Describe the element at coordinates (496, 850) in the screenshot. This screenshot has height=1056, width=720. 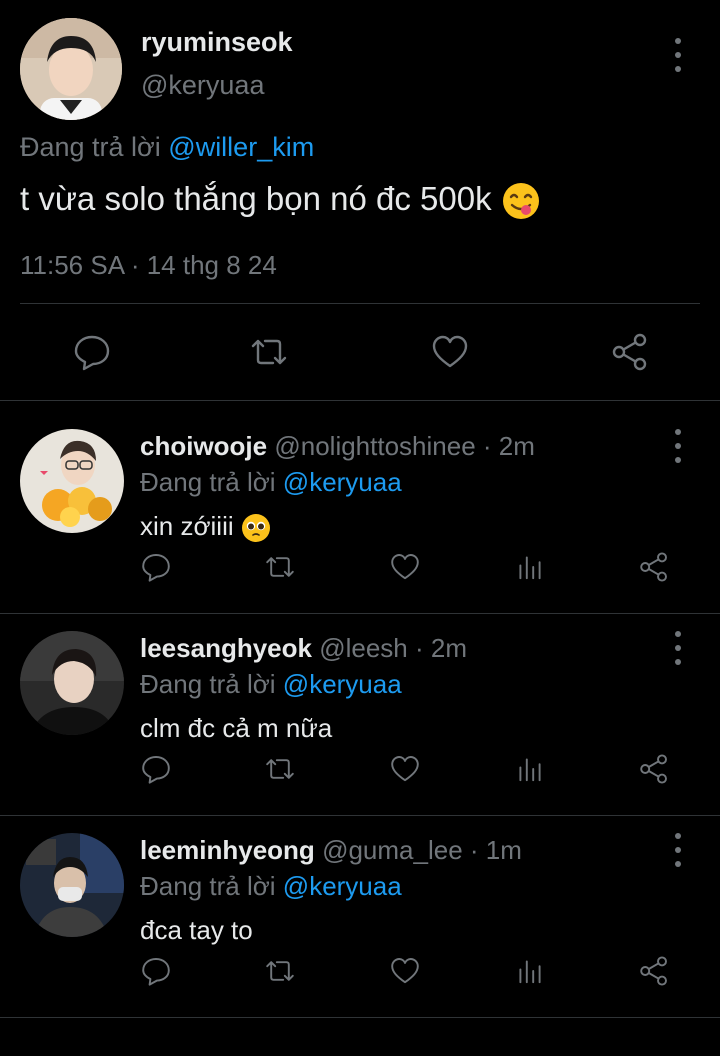
I see `reply-time: · 1m` at that location.